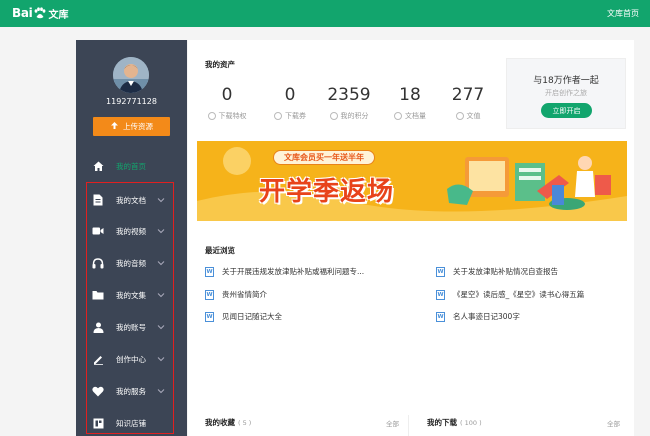 This screenshot has height=436, width=650. What do you see at coordinates (459, 116) in the screenshot?
I see `wenzhi-icon` at bounding box center [459, 116].